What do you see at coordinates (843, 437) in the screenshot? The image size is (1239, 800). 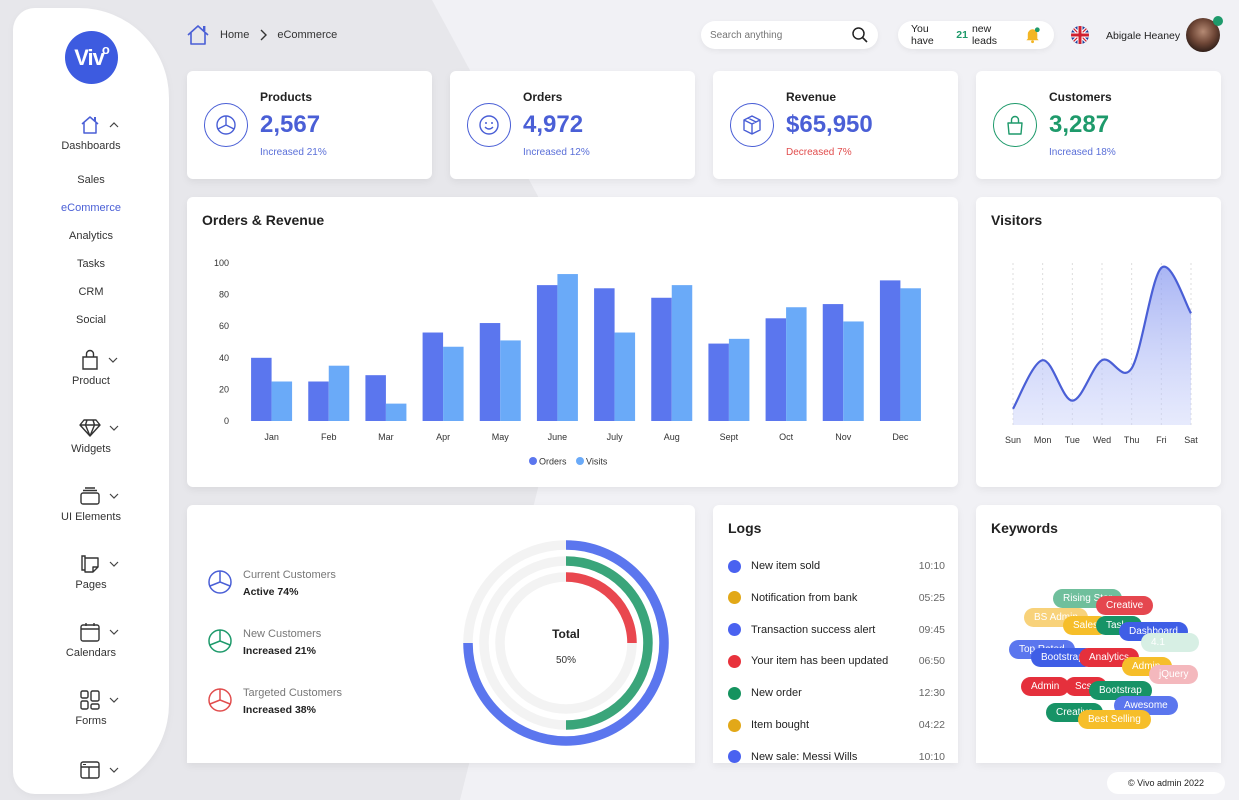 I see `x-tick-label: Nov` at bounding box center [843, 437].